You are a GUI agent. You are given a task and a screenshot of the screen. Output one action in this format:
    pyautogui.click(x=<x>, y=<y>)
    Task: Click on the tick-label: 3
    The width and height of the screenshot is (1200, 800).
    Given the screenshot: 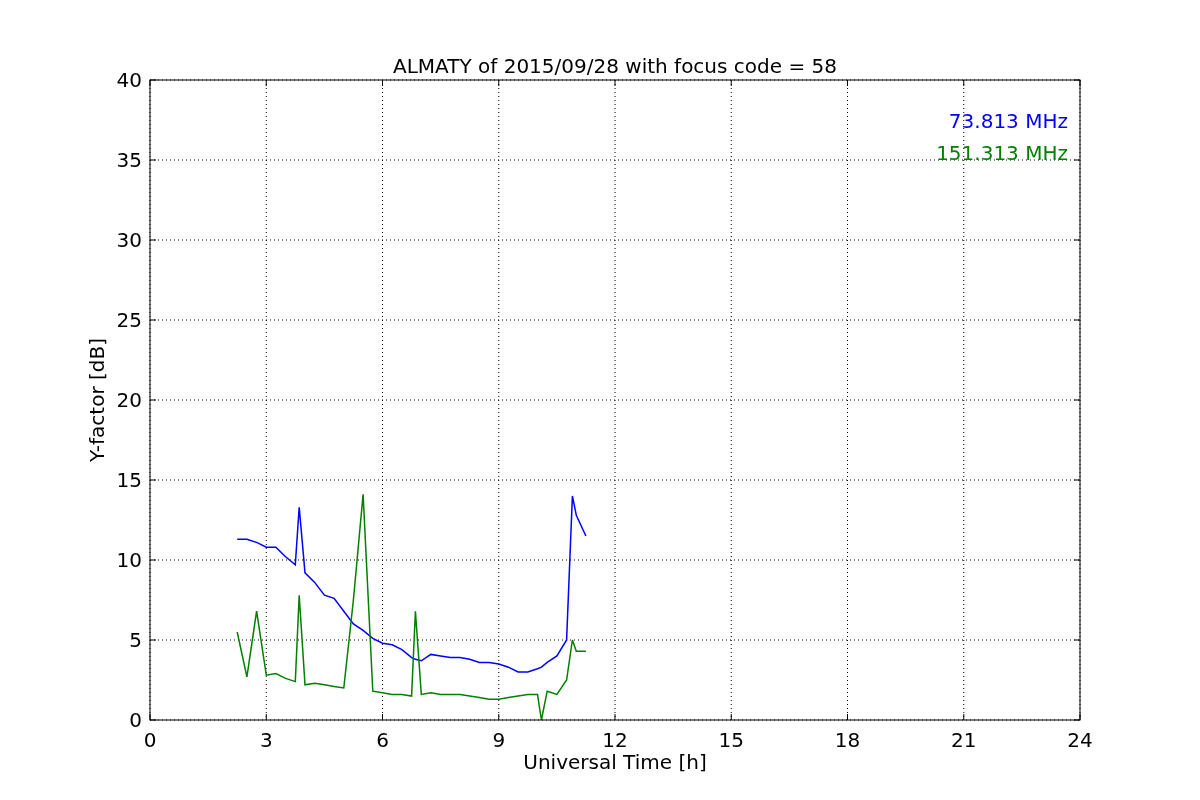 What is the action you would take?
    pyautogui.click(x=266, y=740)
    